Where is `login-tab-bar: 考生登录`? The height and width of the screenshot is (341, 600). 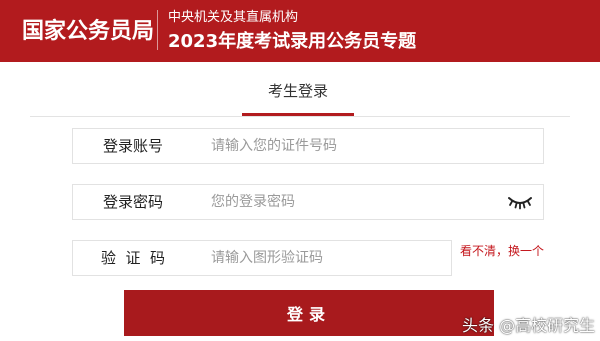
login-tab-bar: 考生登录 is located at coordinates (300, 89).